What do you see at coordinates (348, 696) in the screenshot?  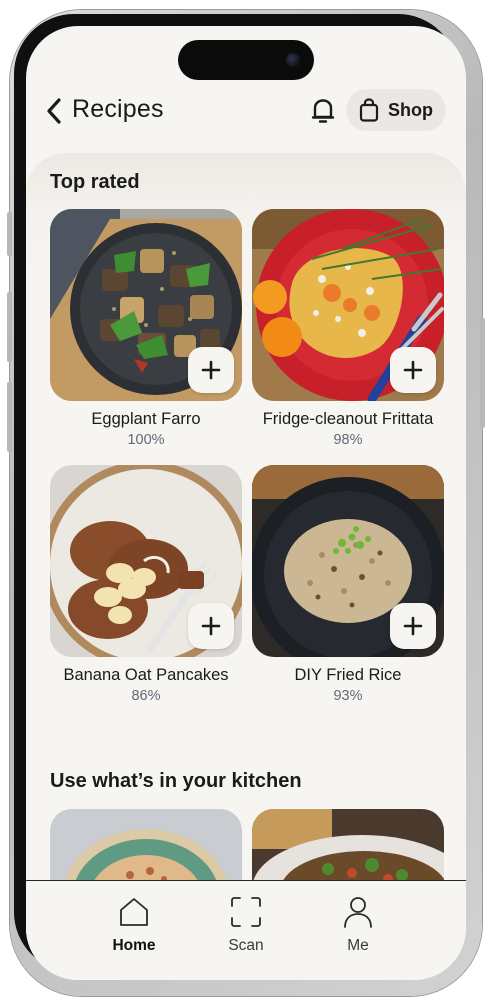 I see `recipe-rating: 93%` at bounding box center [348, 696].